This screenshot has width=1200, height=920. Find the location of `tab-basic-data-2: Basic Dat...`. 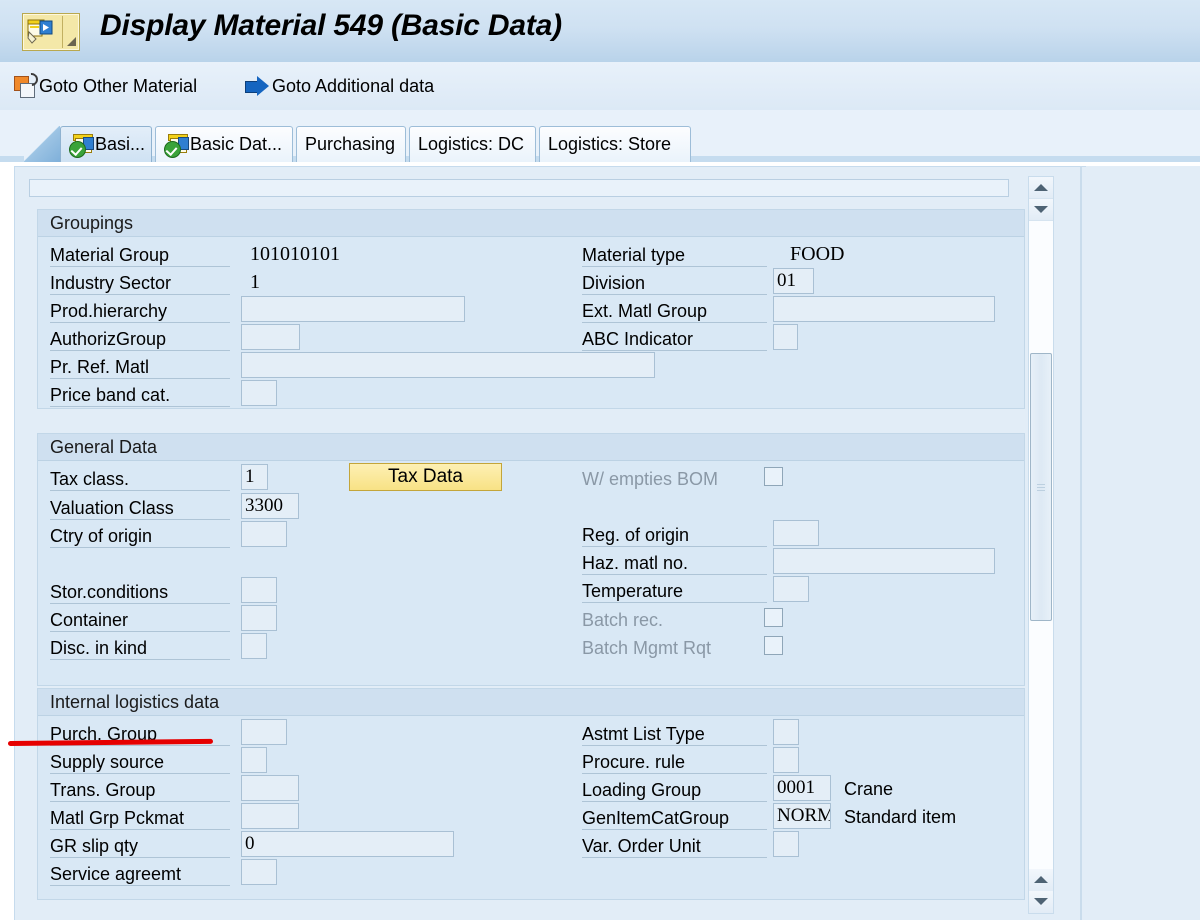

tab-basic-data-2: Basic Dat... is located at coordinates (224, 144).